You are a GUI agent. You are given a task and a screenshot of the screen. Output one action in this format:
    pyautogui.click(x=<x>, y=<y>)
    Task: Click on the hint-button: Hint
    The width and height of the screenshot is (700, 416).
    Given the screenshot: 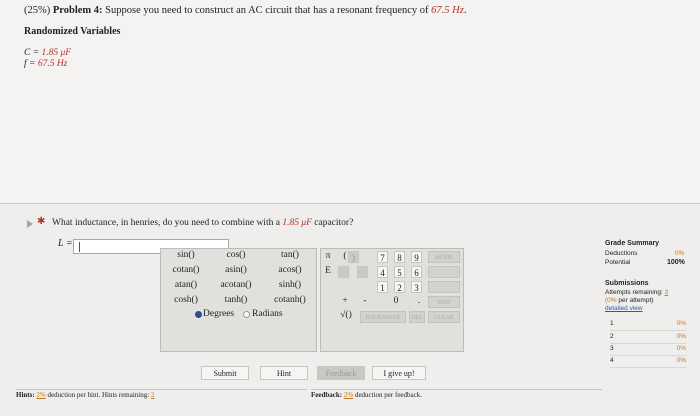 What is the action you would take?
    pyautogui.click(x=284, y=373)
    